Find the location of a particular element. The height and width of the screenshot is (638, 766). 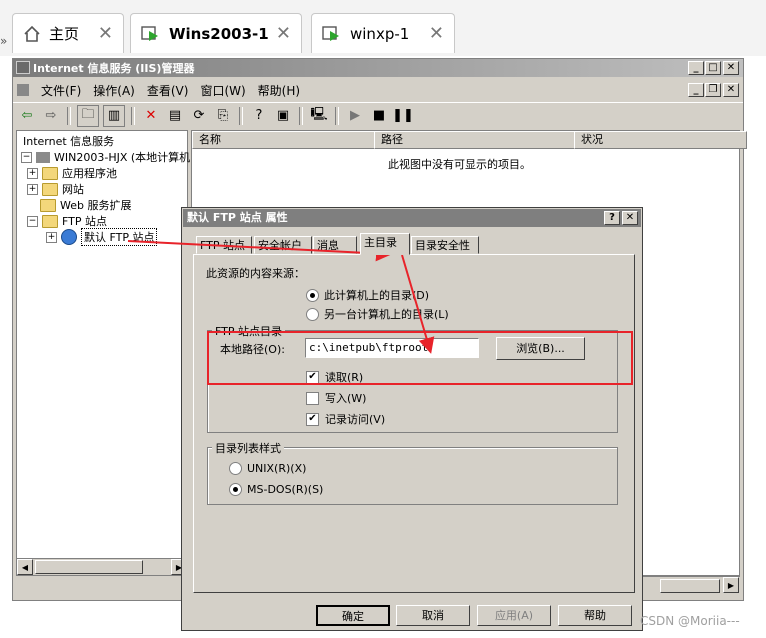

annotation-arrows is located at coordinates (281, 297).